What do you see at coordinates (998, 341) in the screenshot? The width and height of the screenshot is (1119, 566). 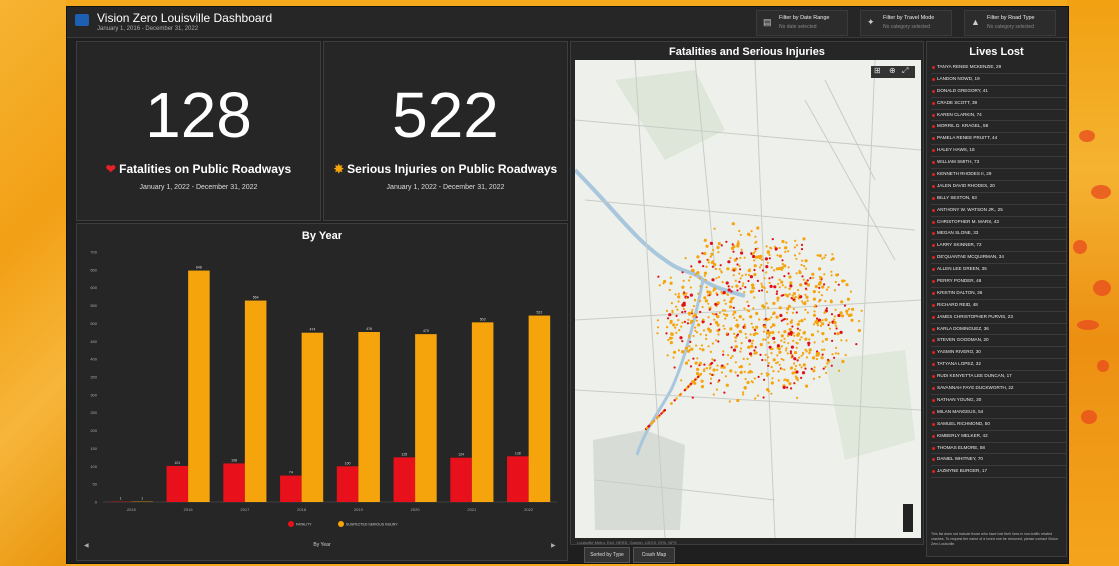 I see `lives-lost-item: STEVEN GOODMAN, 20` at bounding box center [998, 341].